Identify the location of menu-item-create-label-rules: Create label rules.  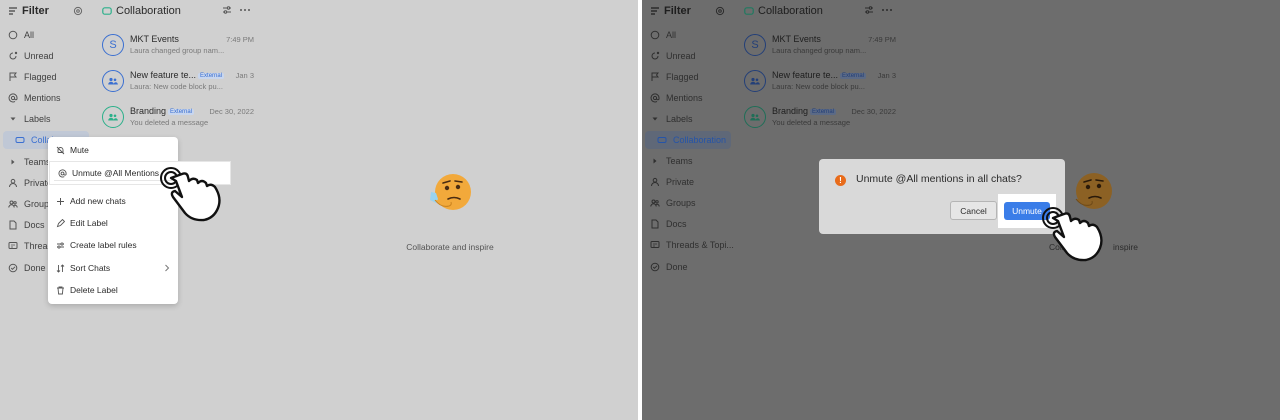
(113, 245).